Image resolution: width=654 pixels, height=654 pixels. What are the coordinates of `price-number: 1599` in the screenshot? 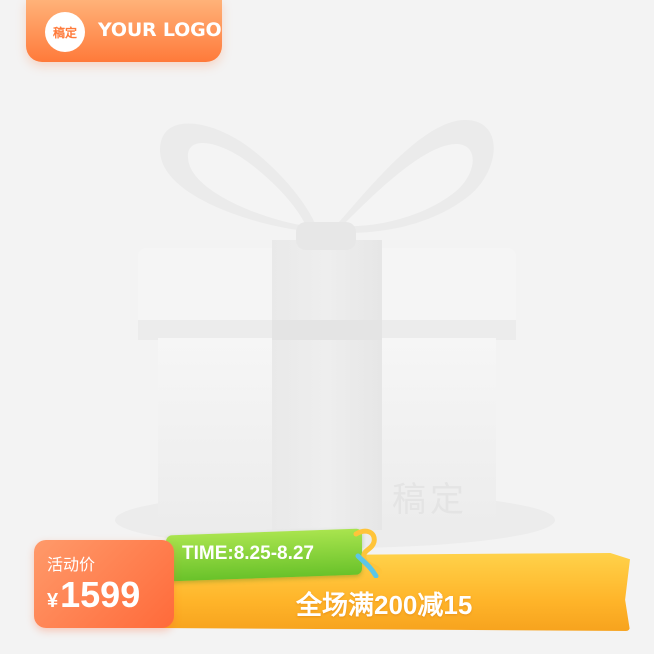 It's located at (100, 594).